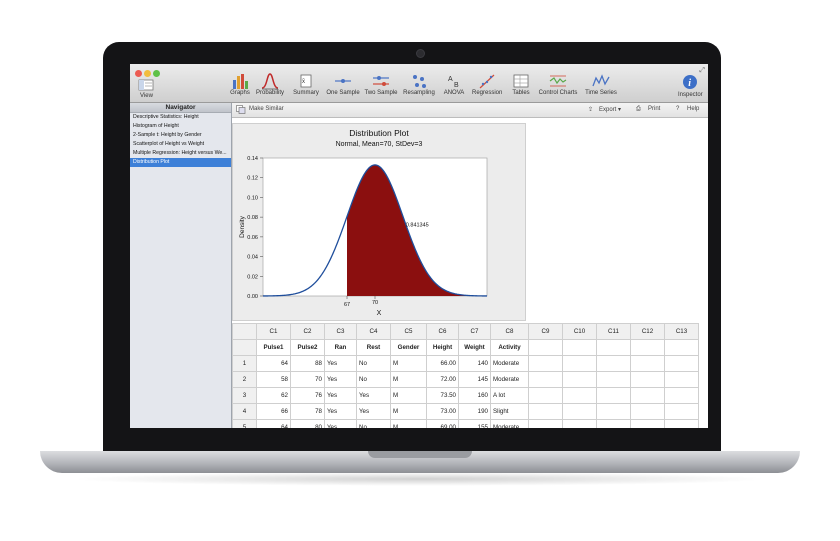 The width and height of the screenshot is (840, 541). Describe the element at coordinates (343, 86) in the screenshot. I see `one-sample-button: One Sample` at that location.